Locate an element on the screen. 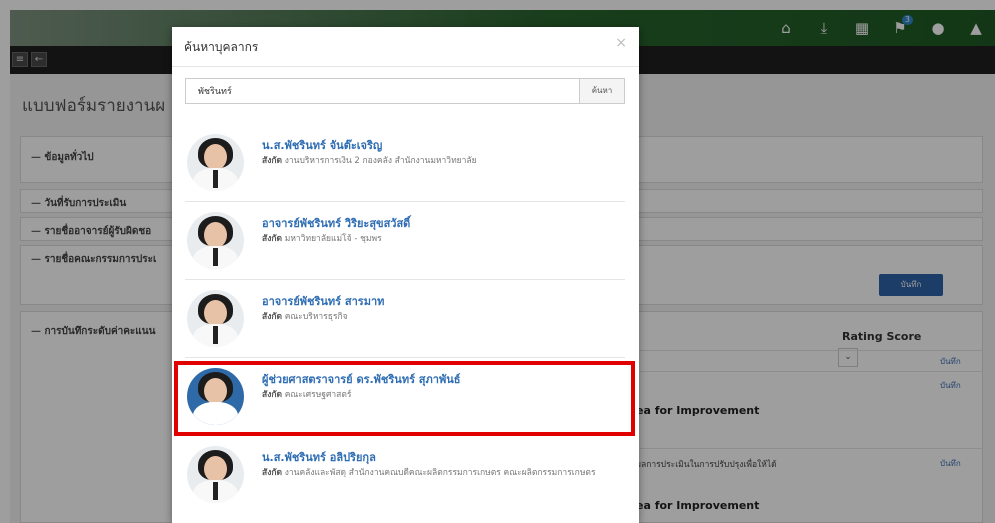  search-row: ค้นหา is located at coordinates (405, 91).